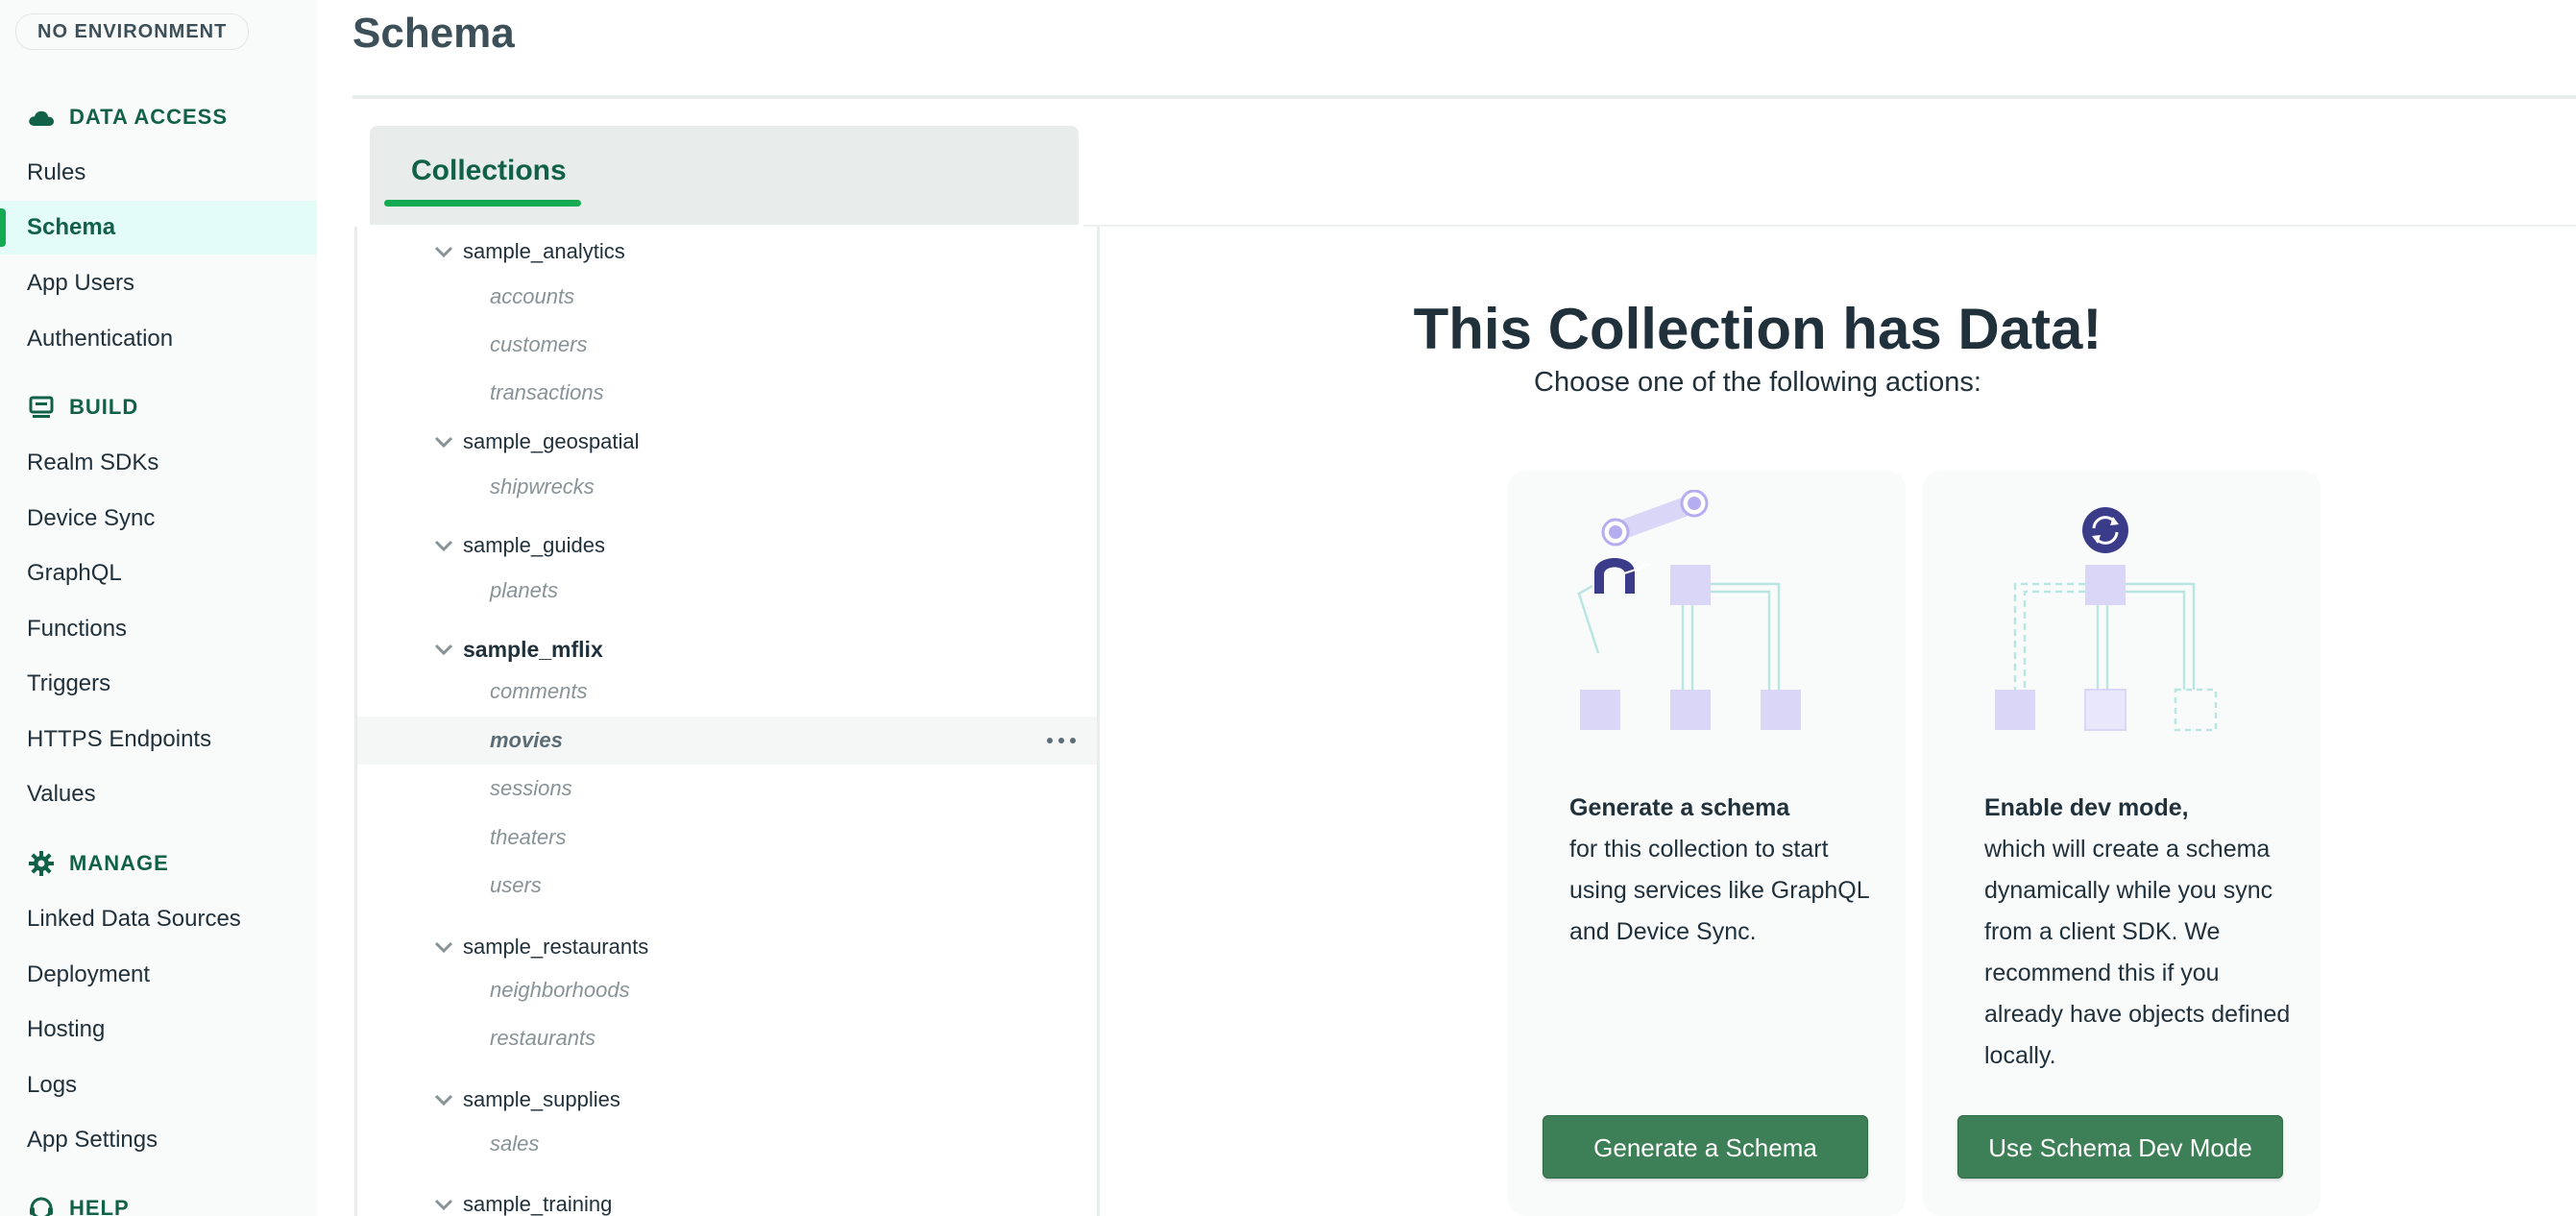 Image resolution: width=2576 pixels, height=1216 pixels. What do you see at coordinates (727, 591) in the screenshot?
I see `collection-row: planets` at bounding box center [727, 591].